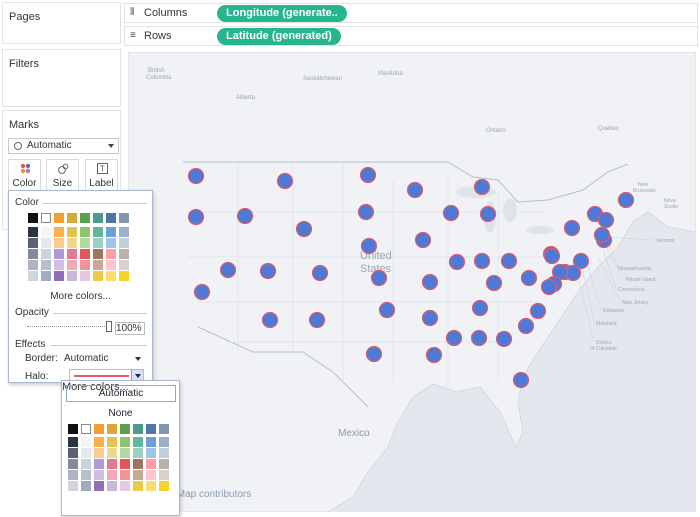 The height and width of the screenshot is (517, 700). What do you see at coordinates (130, 328) in the screenshot?
I see `opacity-value-input: 100%` at bounding box center [130, 328].